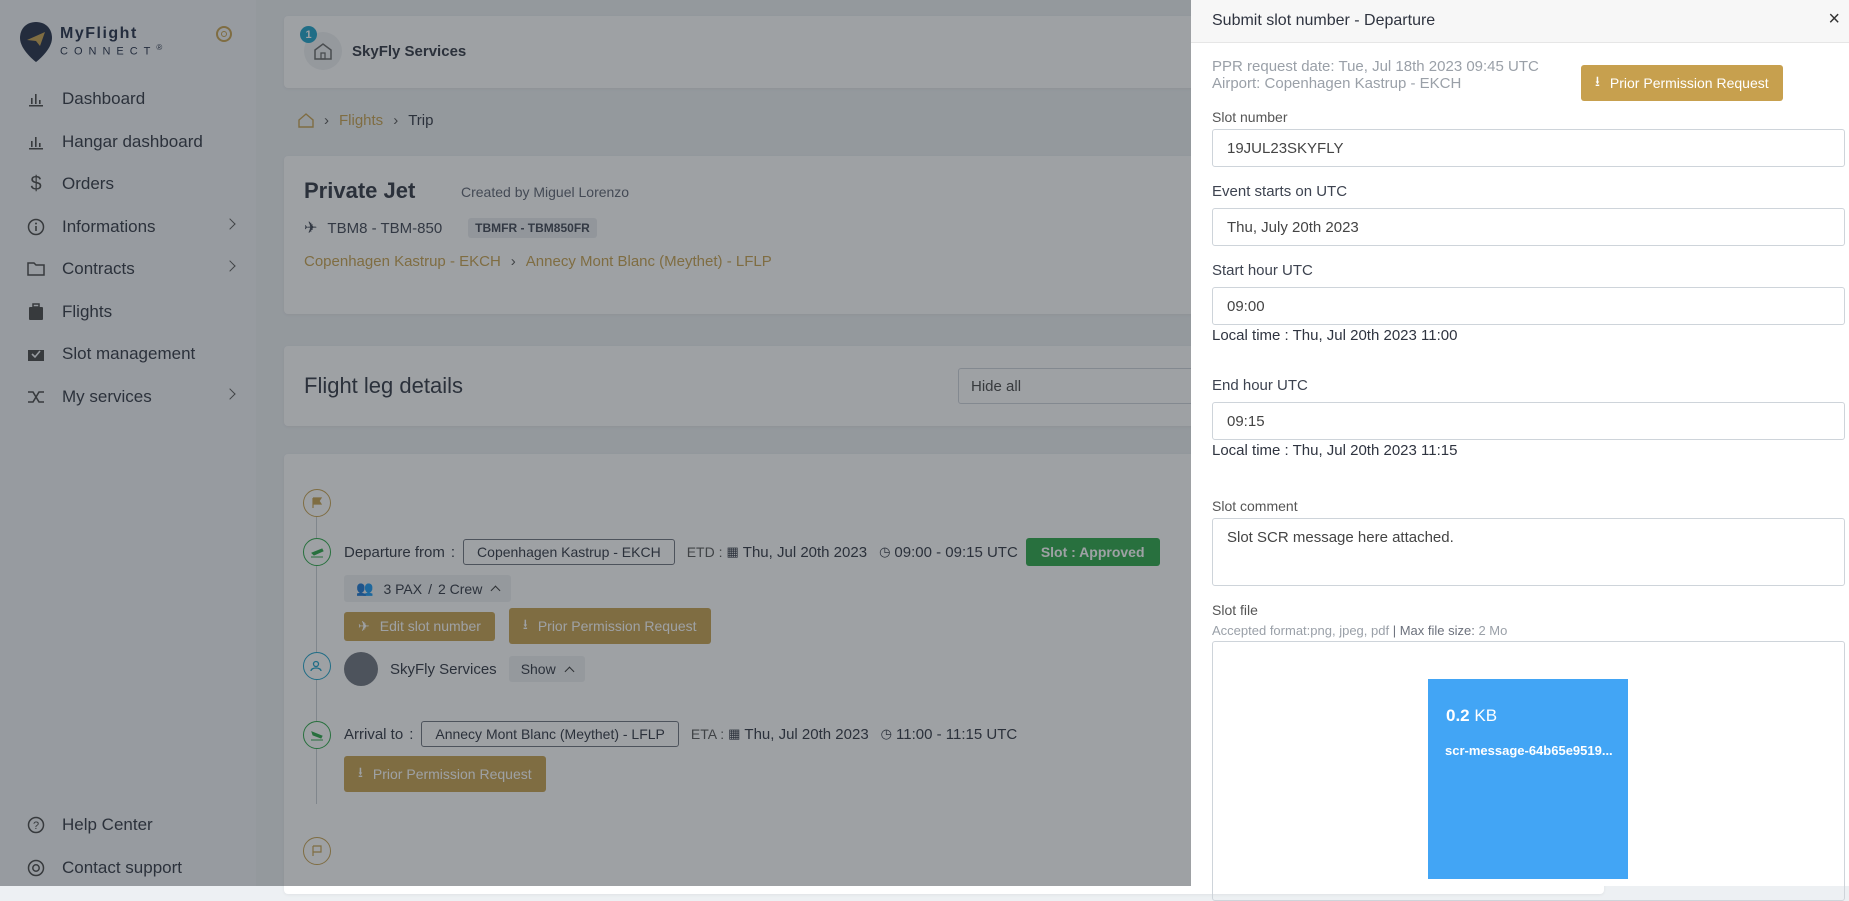 Image resolution: width=1849 pixels, height=901 pixels. What do you see at coordinates (1335, 450) in the screenshot?
I see `end-local-time: Local time : Thu, Jul 20th 2023 11:15` at bounding box center [1335, 450].